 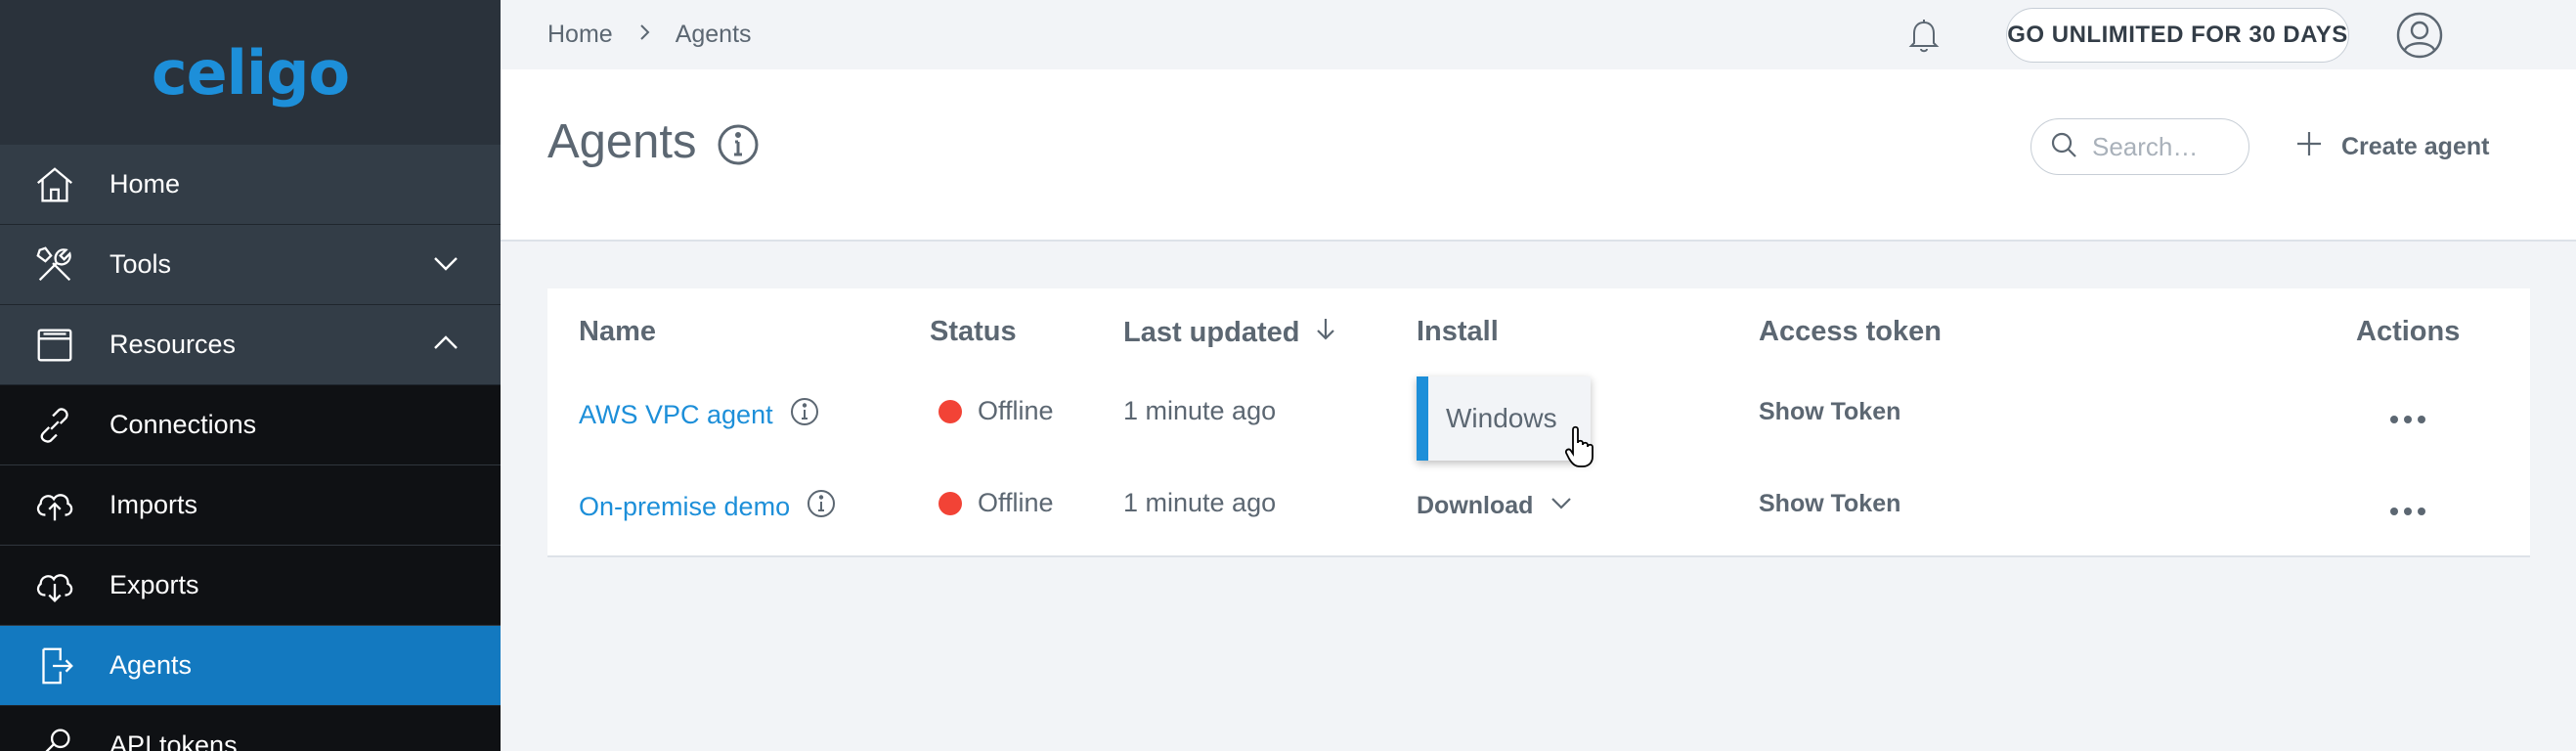 What do you see at coordinates (250, 265) in the screenshot?
I see `sidebar-item-tools: Tools` at bounding box center [250, 265].